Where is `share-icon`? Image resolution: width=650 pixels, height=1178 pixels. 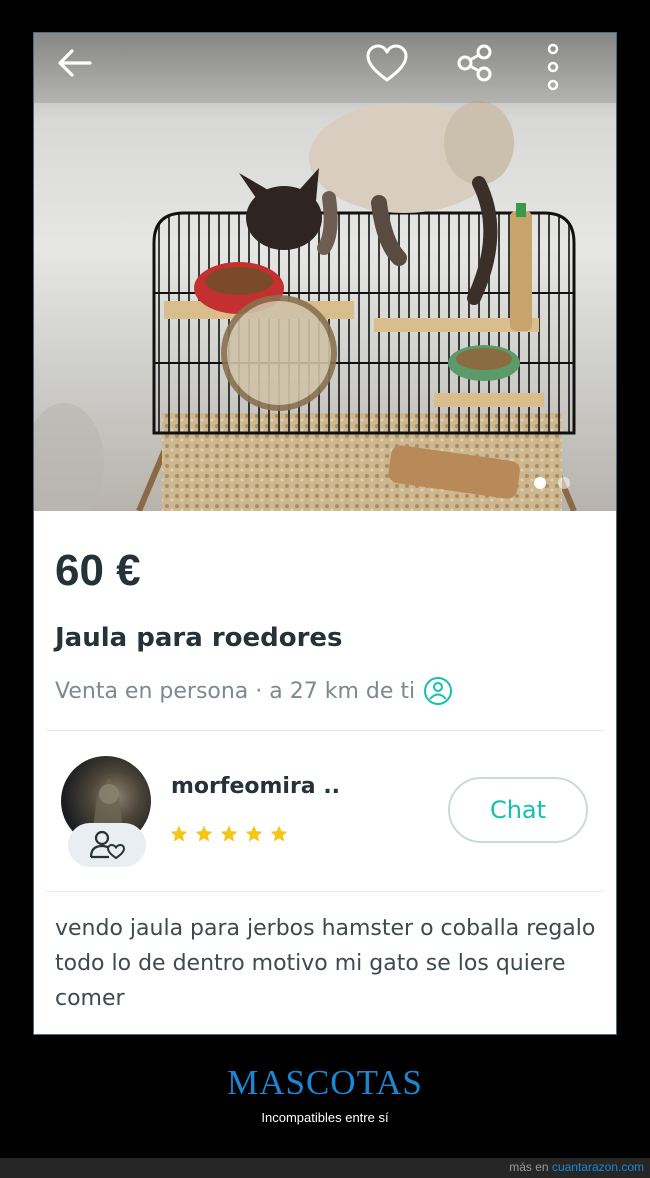
share-icon is located at coordinates (474, 63).